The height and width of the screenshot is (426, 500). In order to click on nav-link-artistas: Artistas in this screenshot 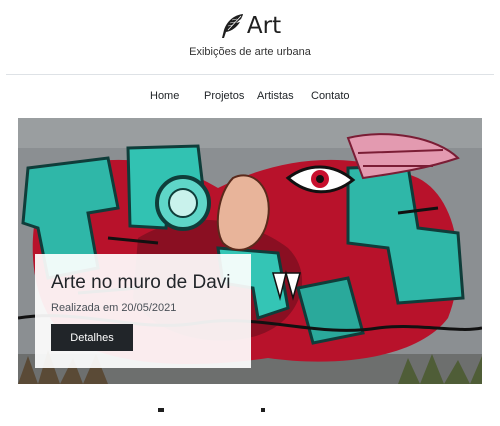, I will do `click(275, 96)`.